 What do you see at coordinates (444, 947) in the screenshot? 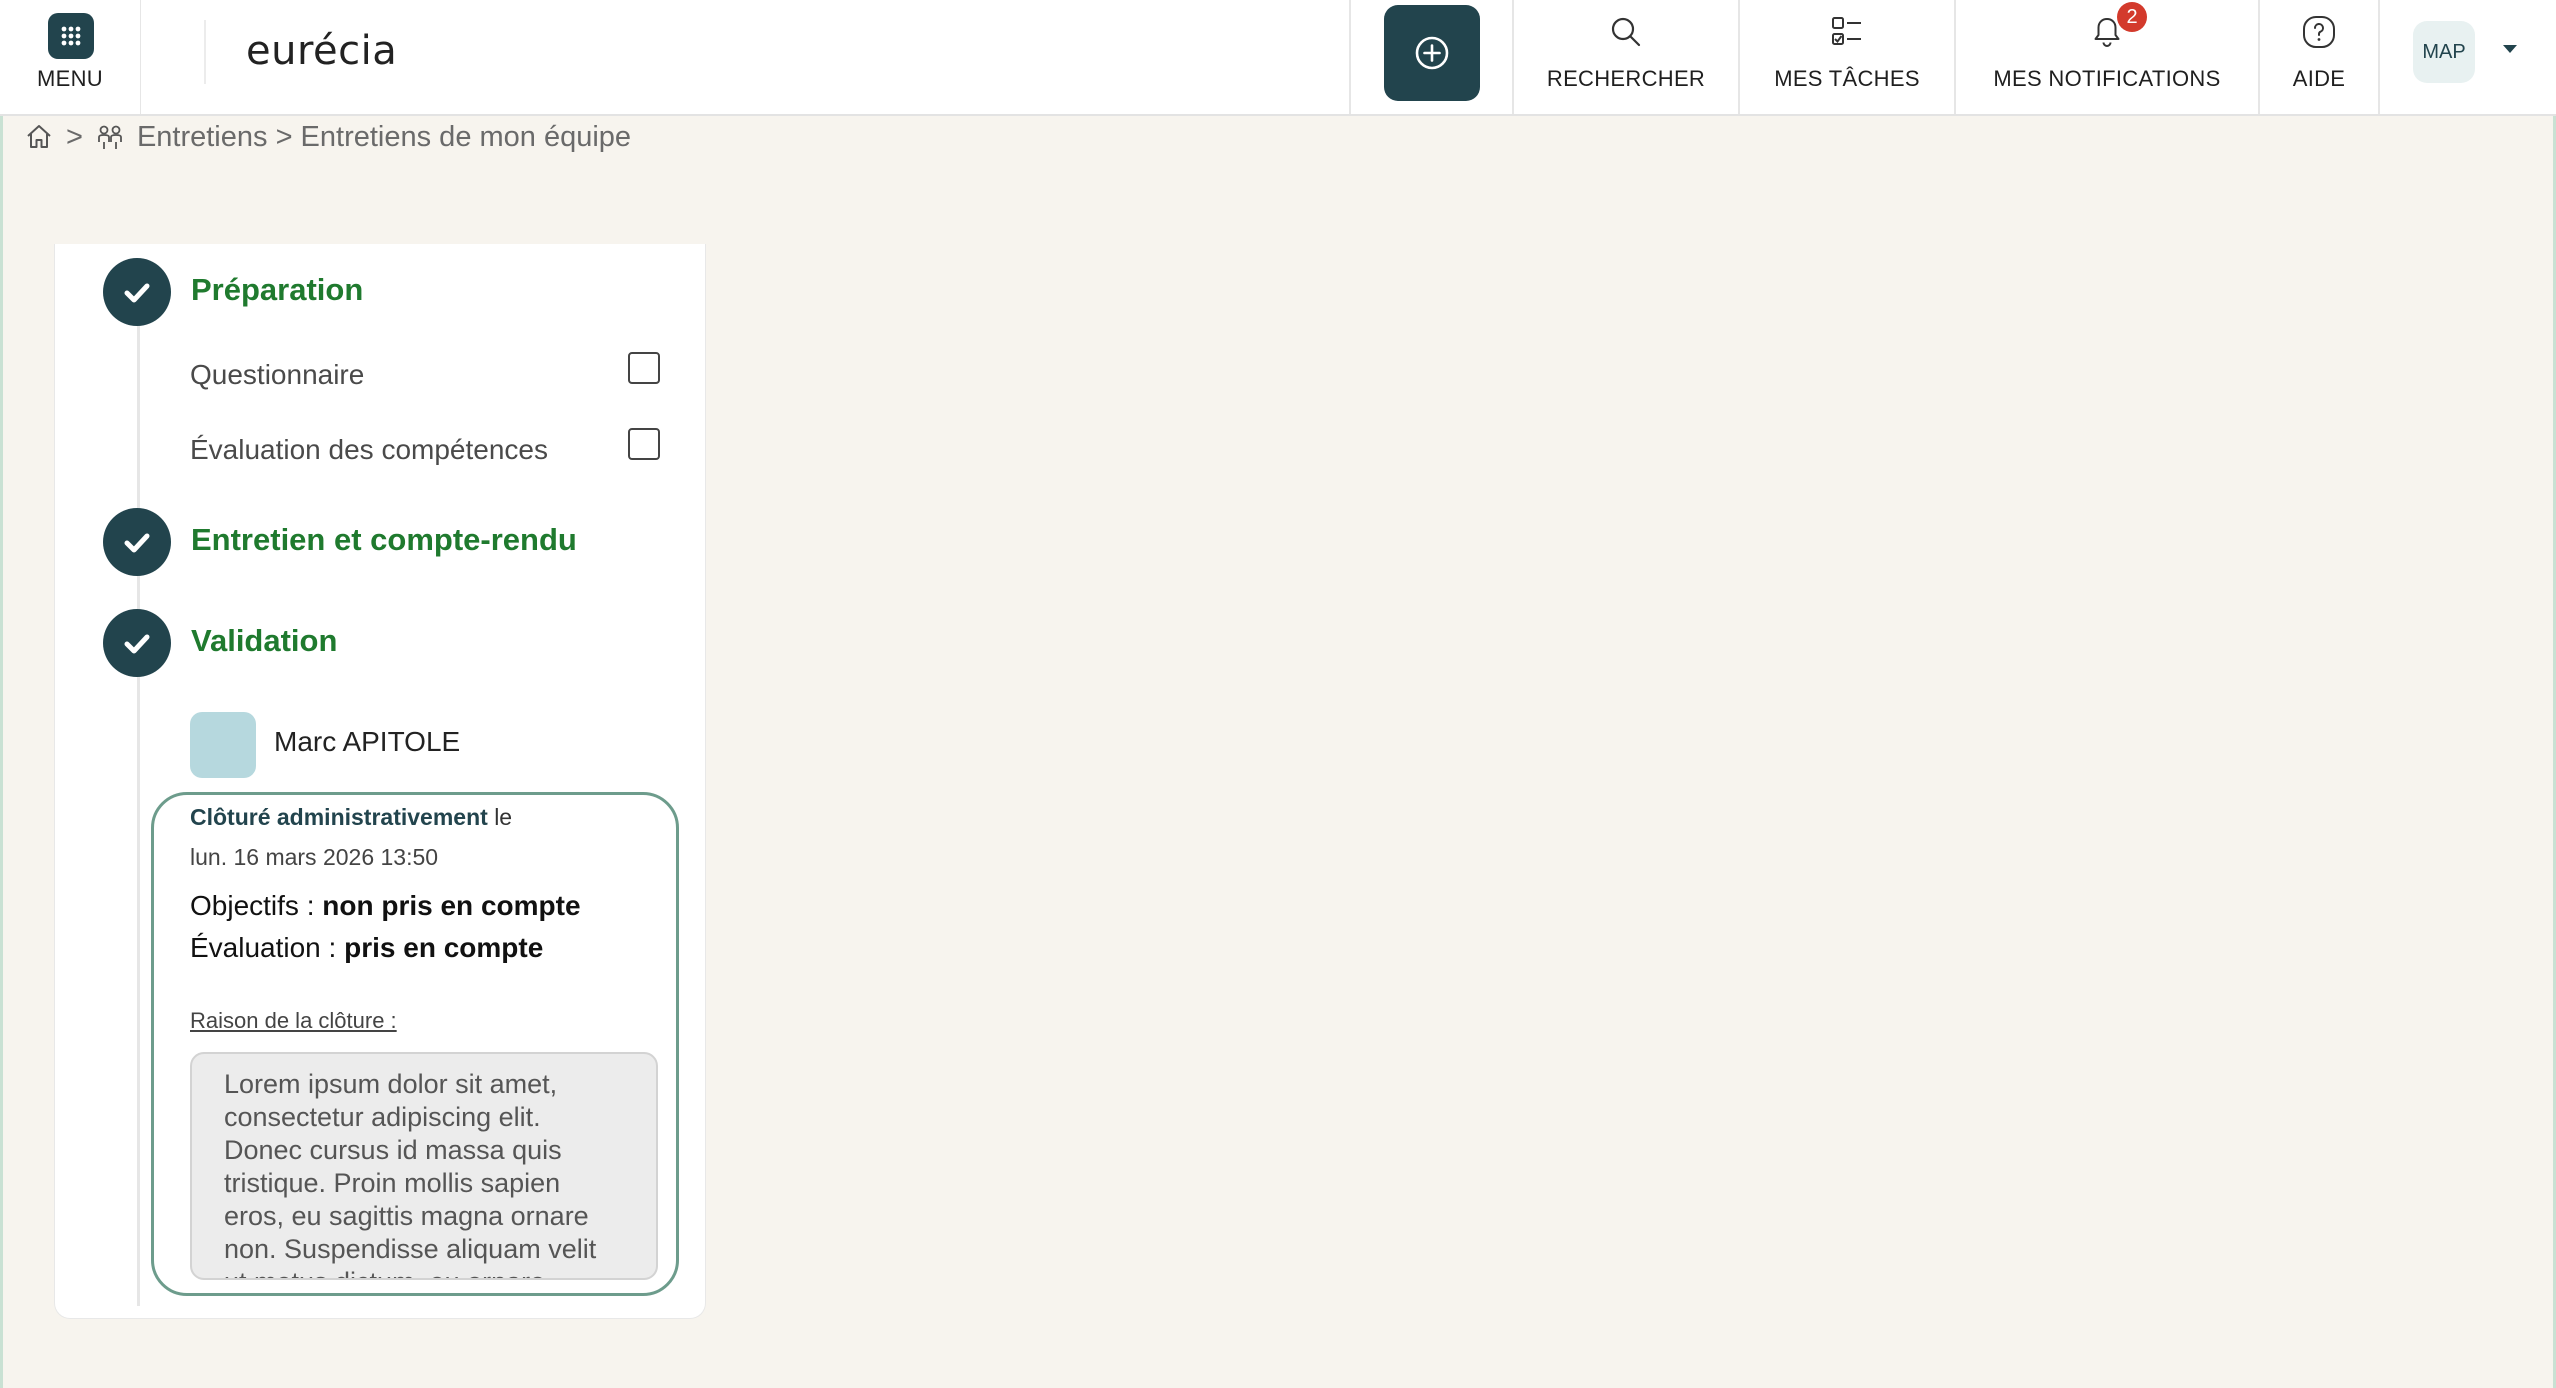
I see `evaluation-value: pris en compte` at bounding box center [444, 947].